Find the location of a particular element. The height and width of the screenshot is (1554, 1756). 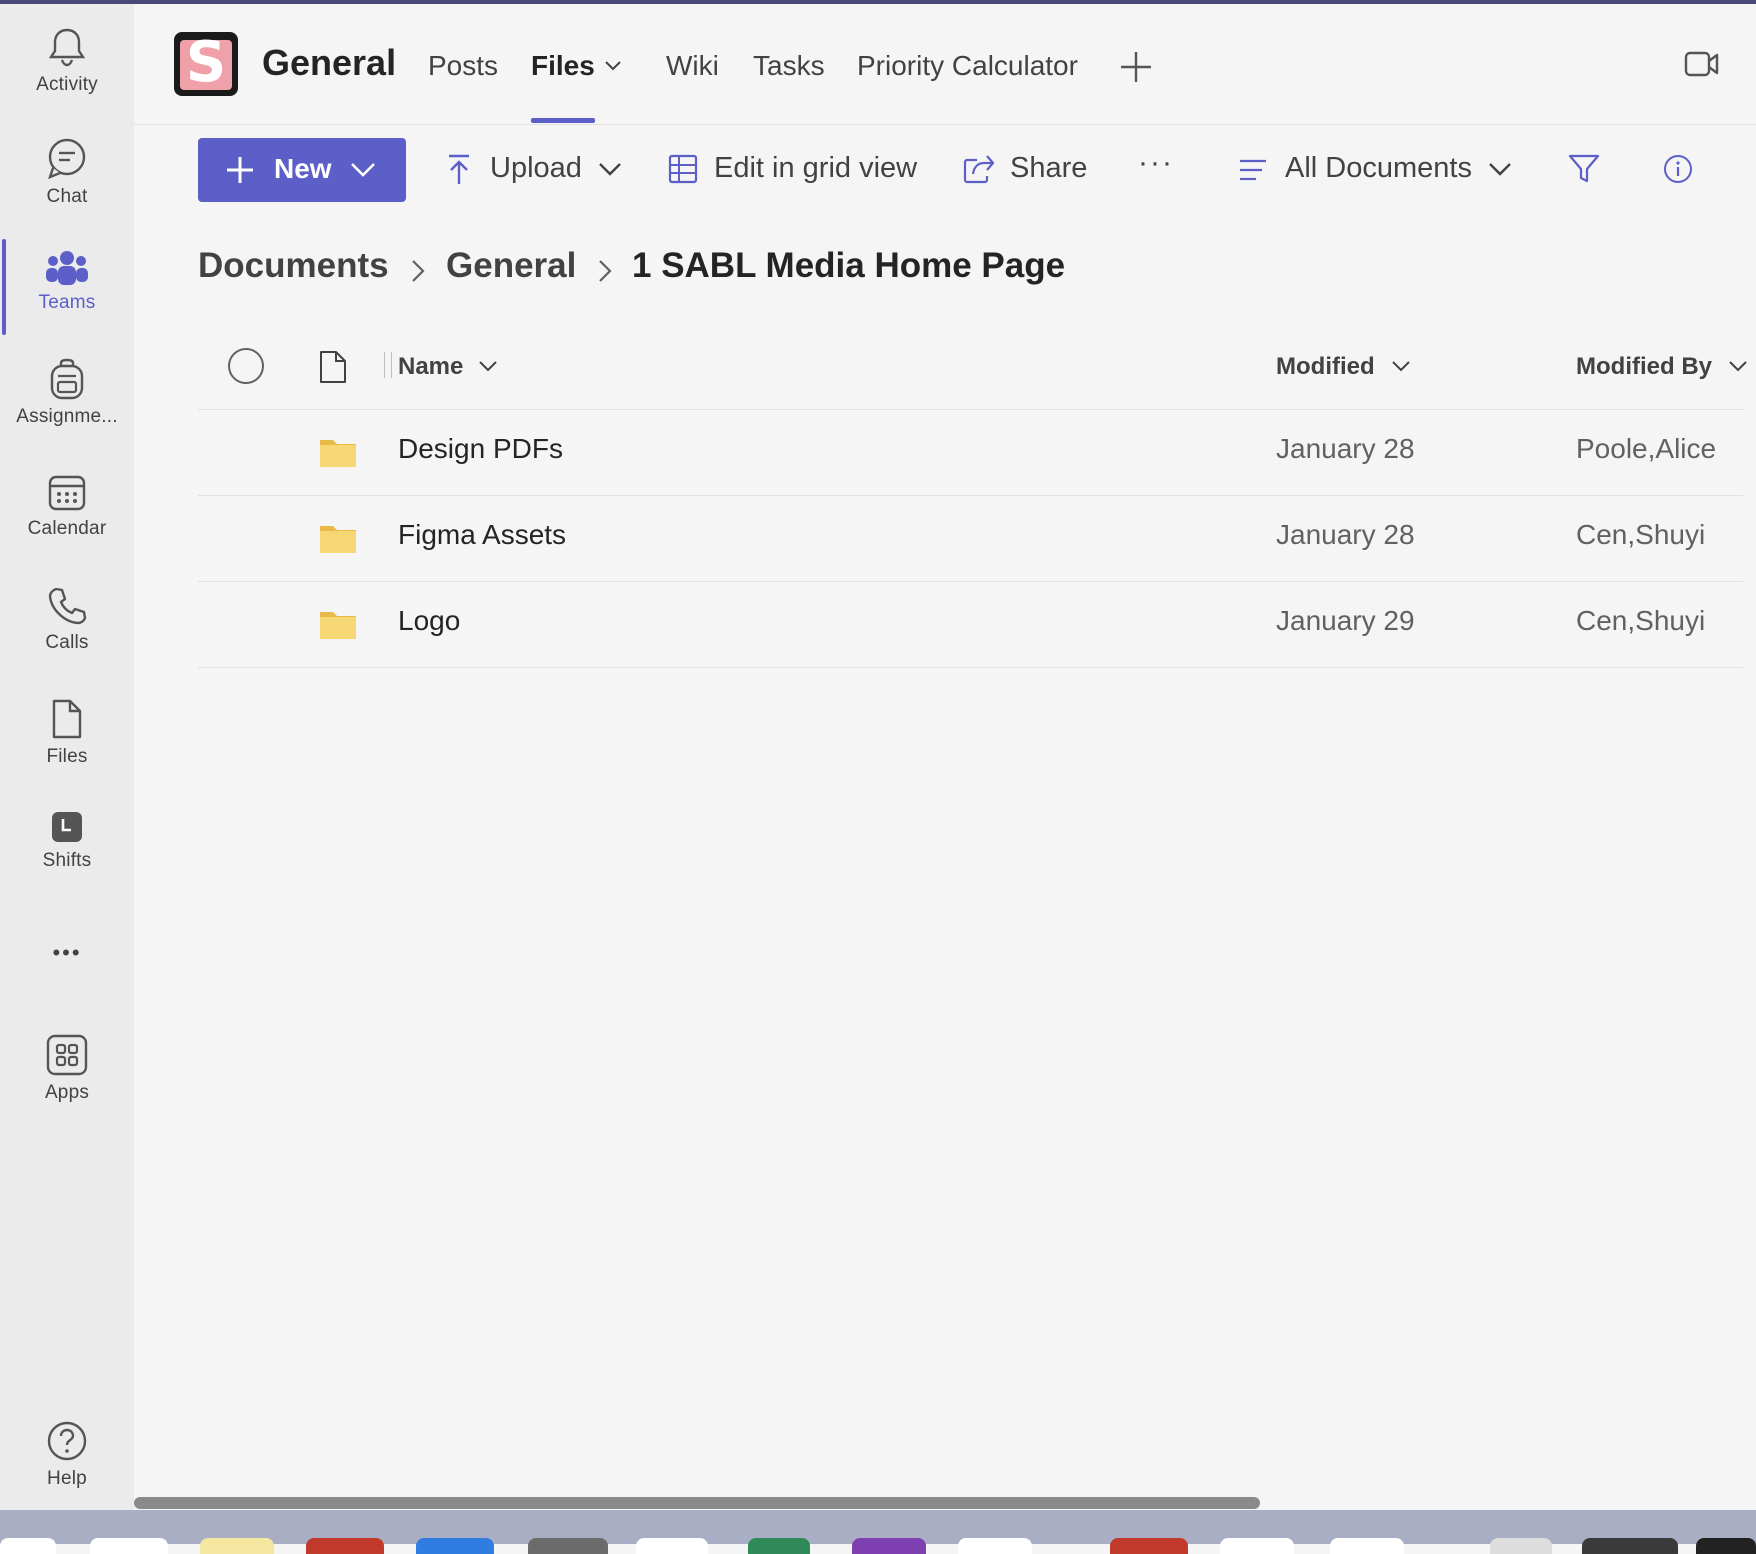

column-header-modified-by: Modified By is located at coordinates (1644, 367).